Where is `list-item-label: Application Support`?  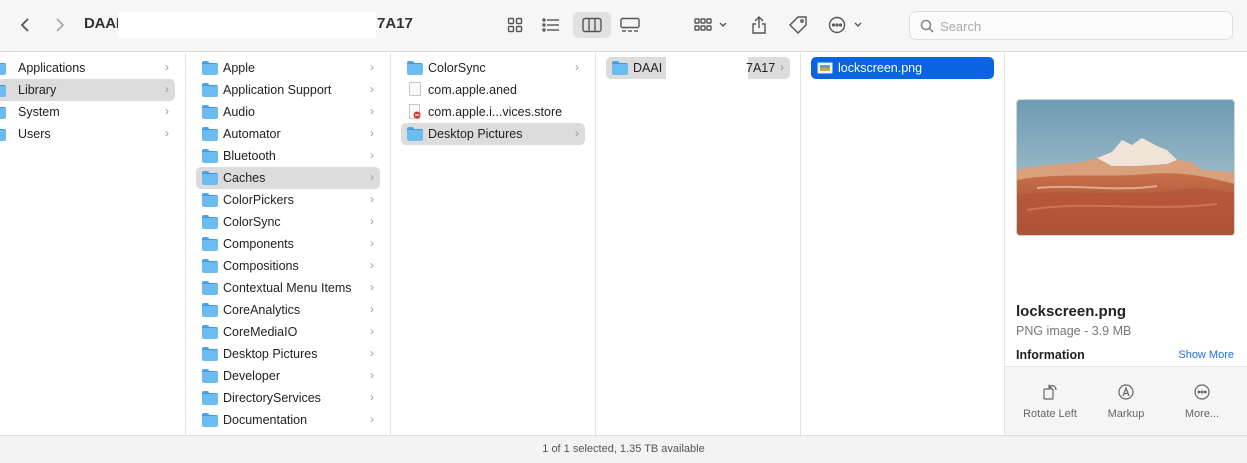 list-item-label: Application Support is located at coordinates (277, 90).